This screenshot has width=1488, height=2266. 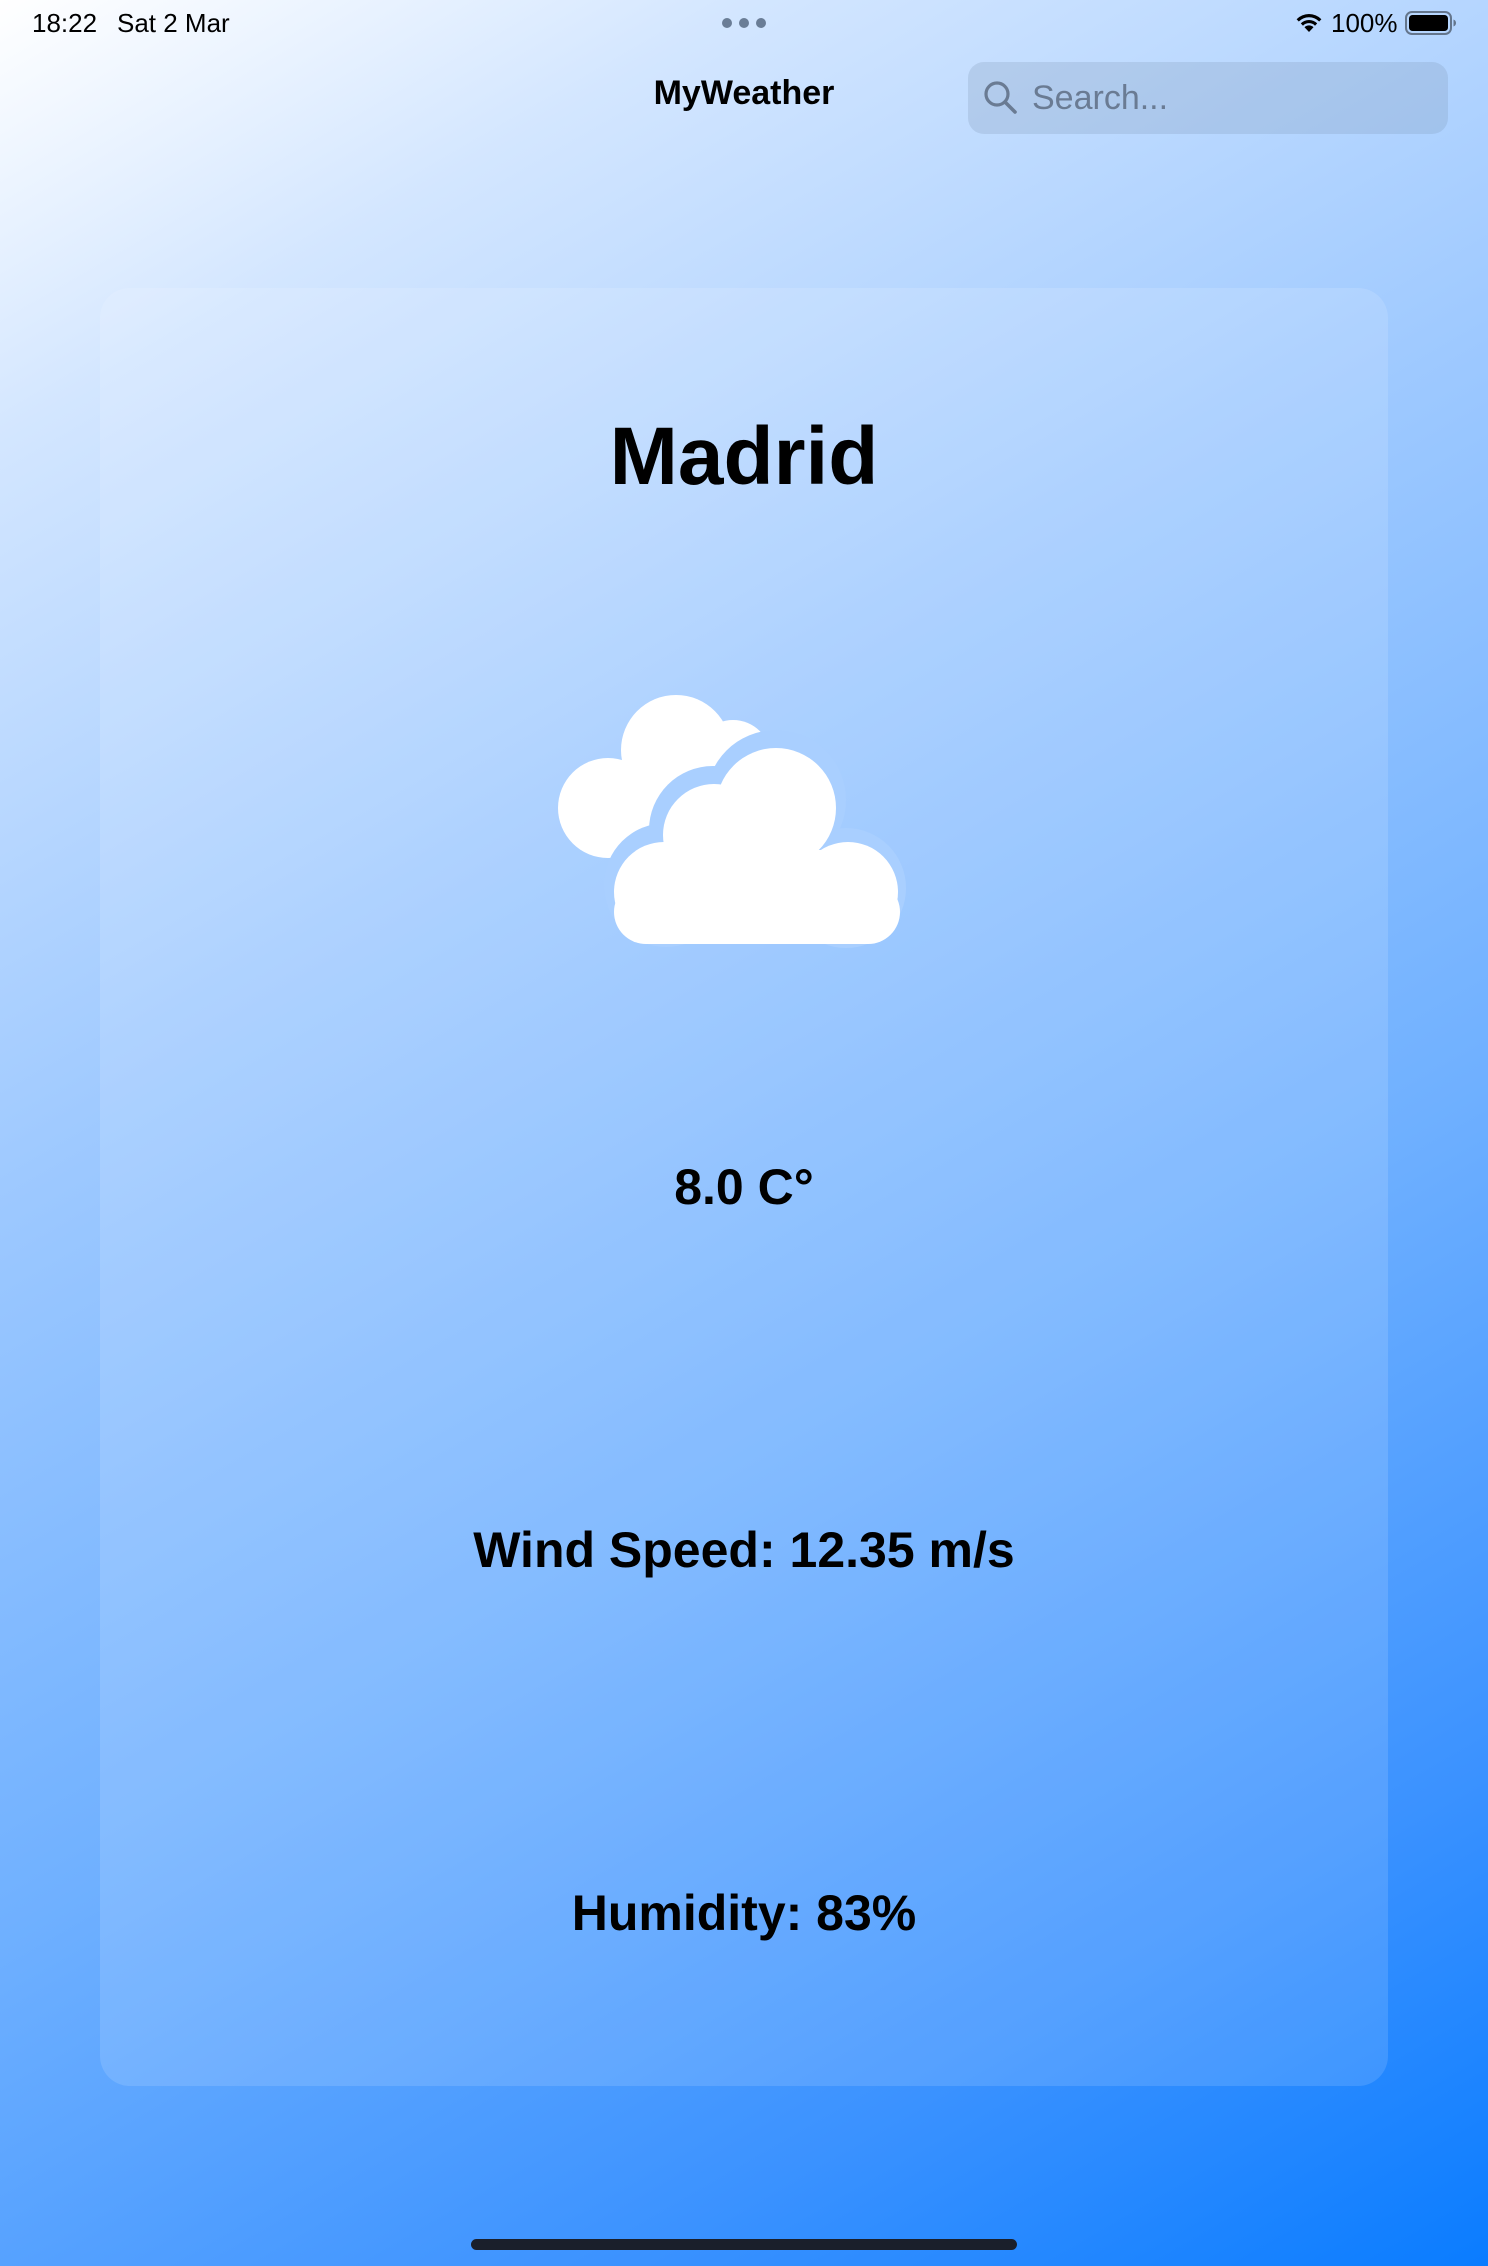 What do you see at coordinates (1000, 97) in the screenshot?
I see `search-icon` at bounding box center [1000, 97].